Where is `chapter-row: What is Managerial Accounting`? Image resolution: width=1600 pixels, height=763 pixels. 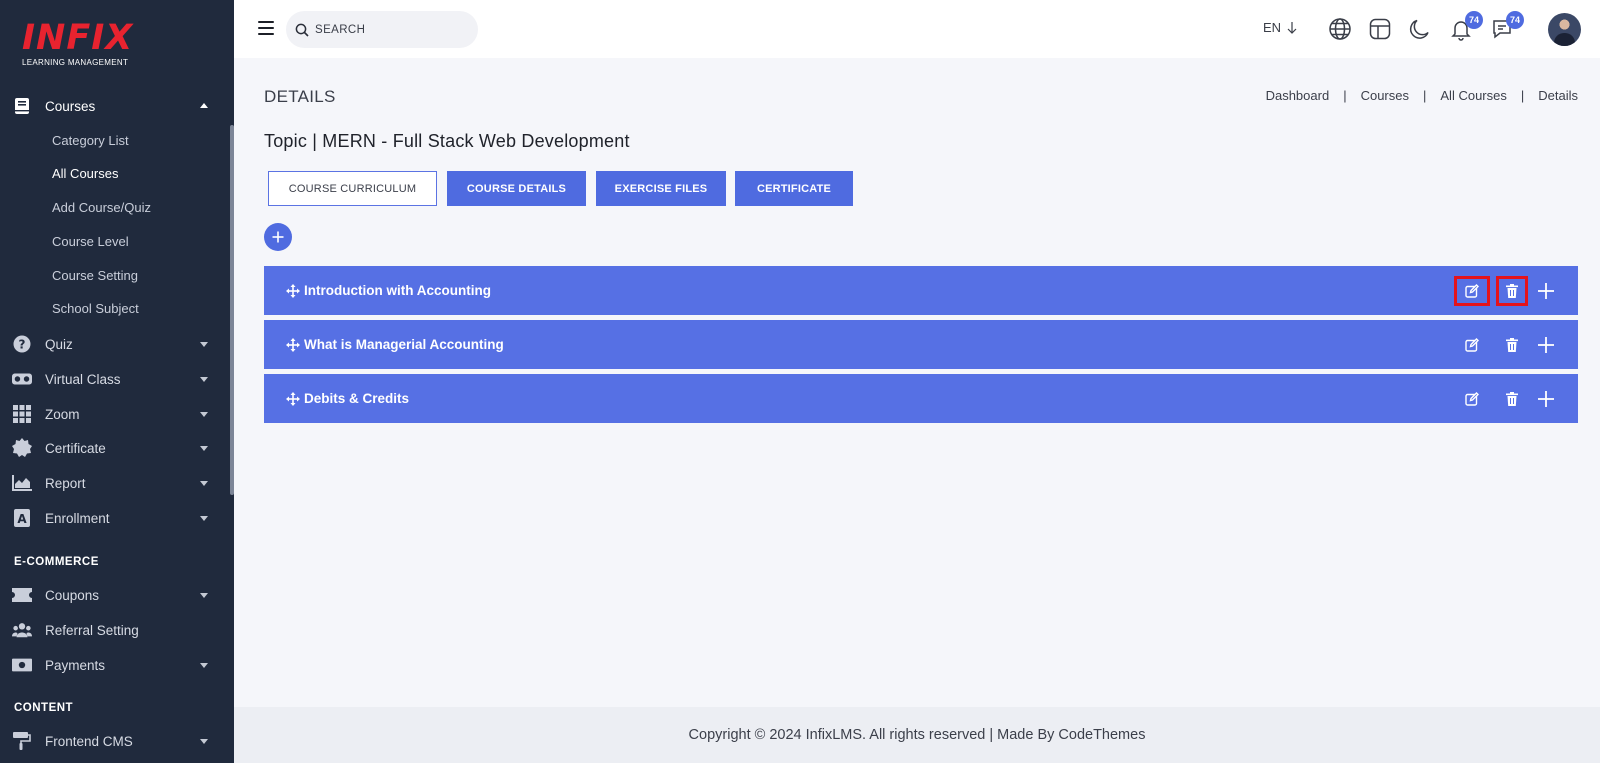 chapter-row: What is Managerial Accounting is located at coordinates (921, 344).